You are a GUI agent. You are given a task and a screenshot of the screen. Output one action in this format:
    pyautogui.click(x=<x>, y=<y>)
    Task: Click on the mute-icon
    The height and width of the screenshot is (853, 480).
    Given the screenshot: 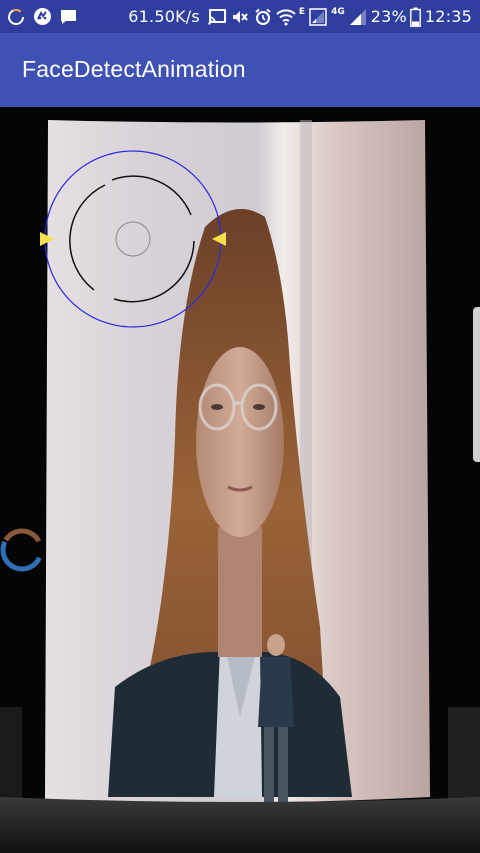 What is the action you would take?
    pyautogui.click(x=240, y=17)
    